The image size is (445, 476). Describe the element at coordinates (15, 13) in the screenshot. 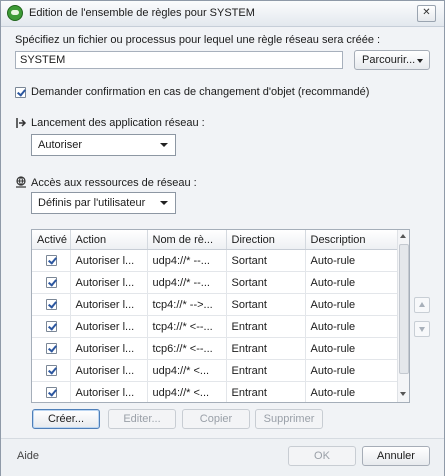

I see `app-shield-icon` at that location.